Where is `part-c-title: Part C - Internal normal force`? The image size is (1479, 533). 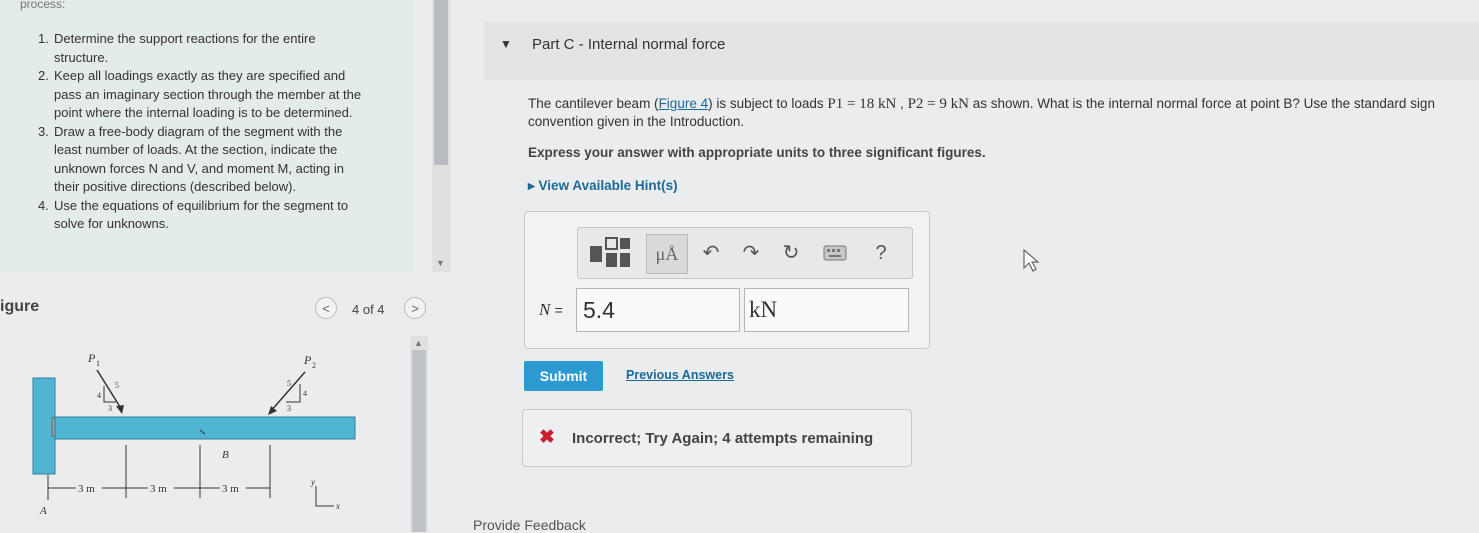
part-c-title: Part C - Internal normal force is located at coordinates (628, 44).